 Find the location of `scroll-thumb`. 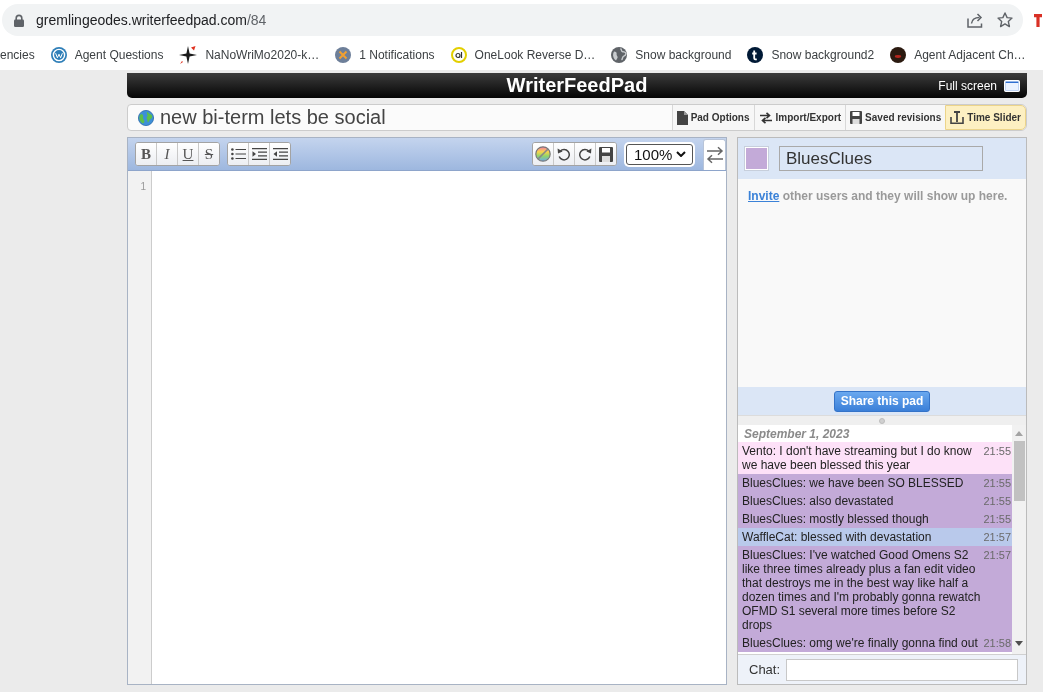

scroll-thumb is located at coordinates (1019, 471).